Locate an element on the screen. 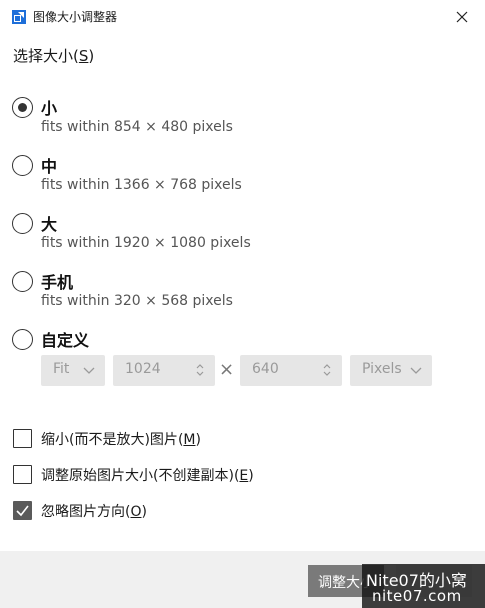 The image size is (485, 608). resize-original-label: 调整原始图片大小(不创建副本)(E) is located at coordinates (147, 476).